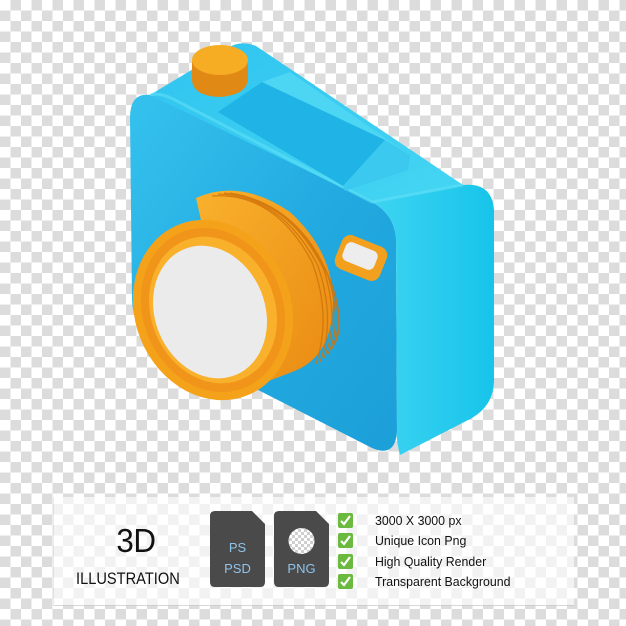 The height and width of the screenshot is (626, 626). I want to click on png-label: PNG, so click(301, 568).